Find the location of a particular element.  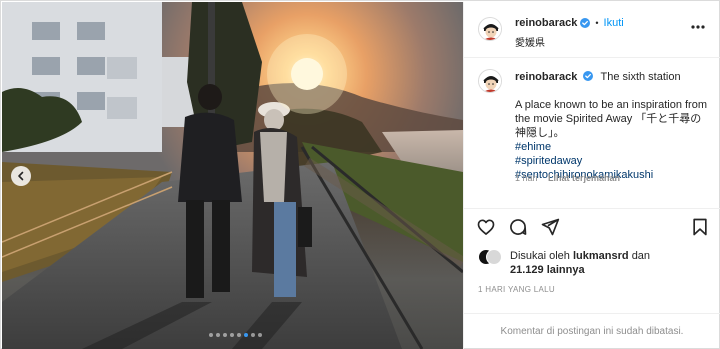

caption-username: reinobarack is located at coordinates (546, 77).